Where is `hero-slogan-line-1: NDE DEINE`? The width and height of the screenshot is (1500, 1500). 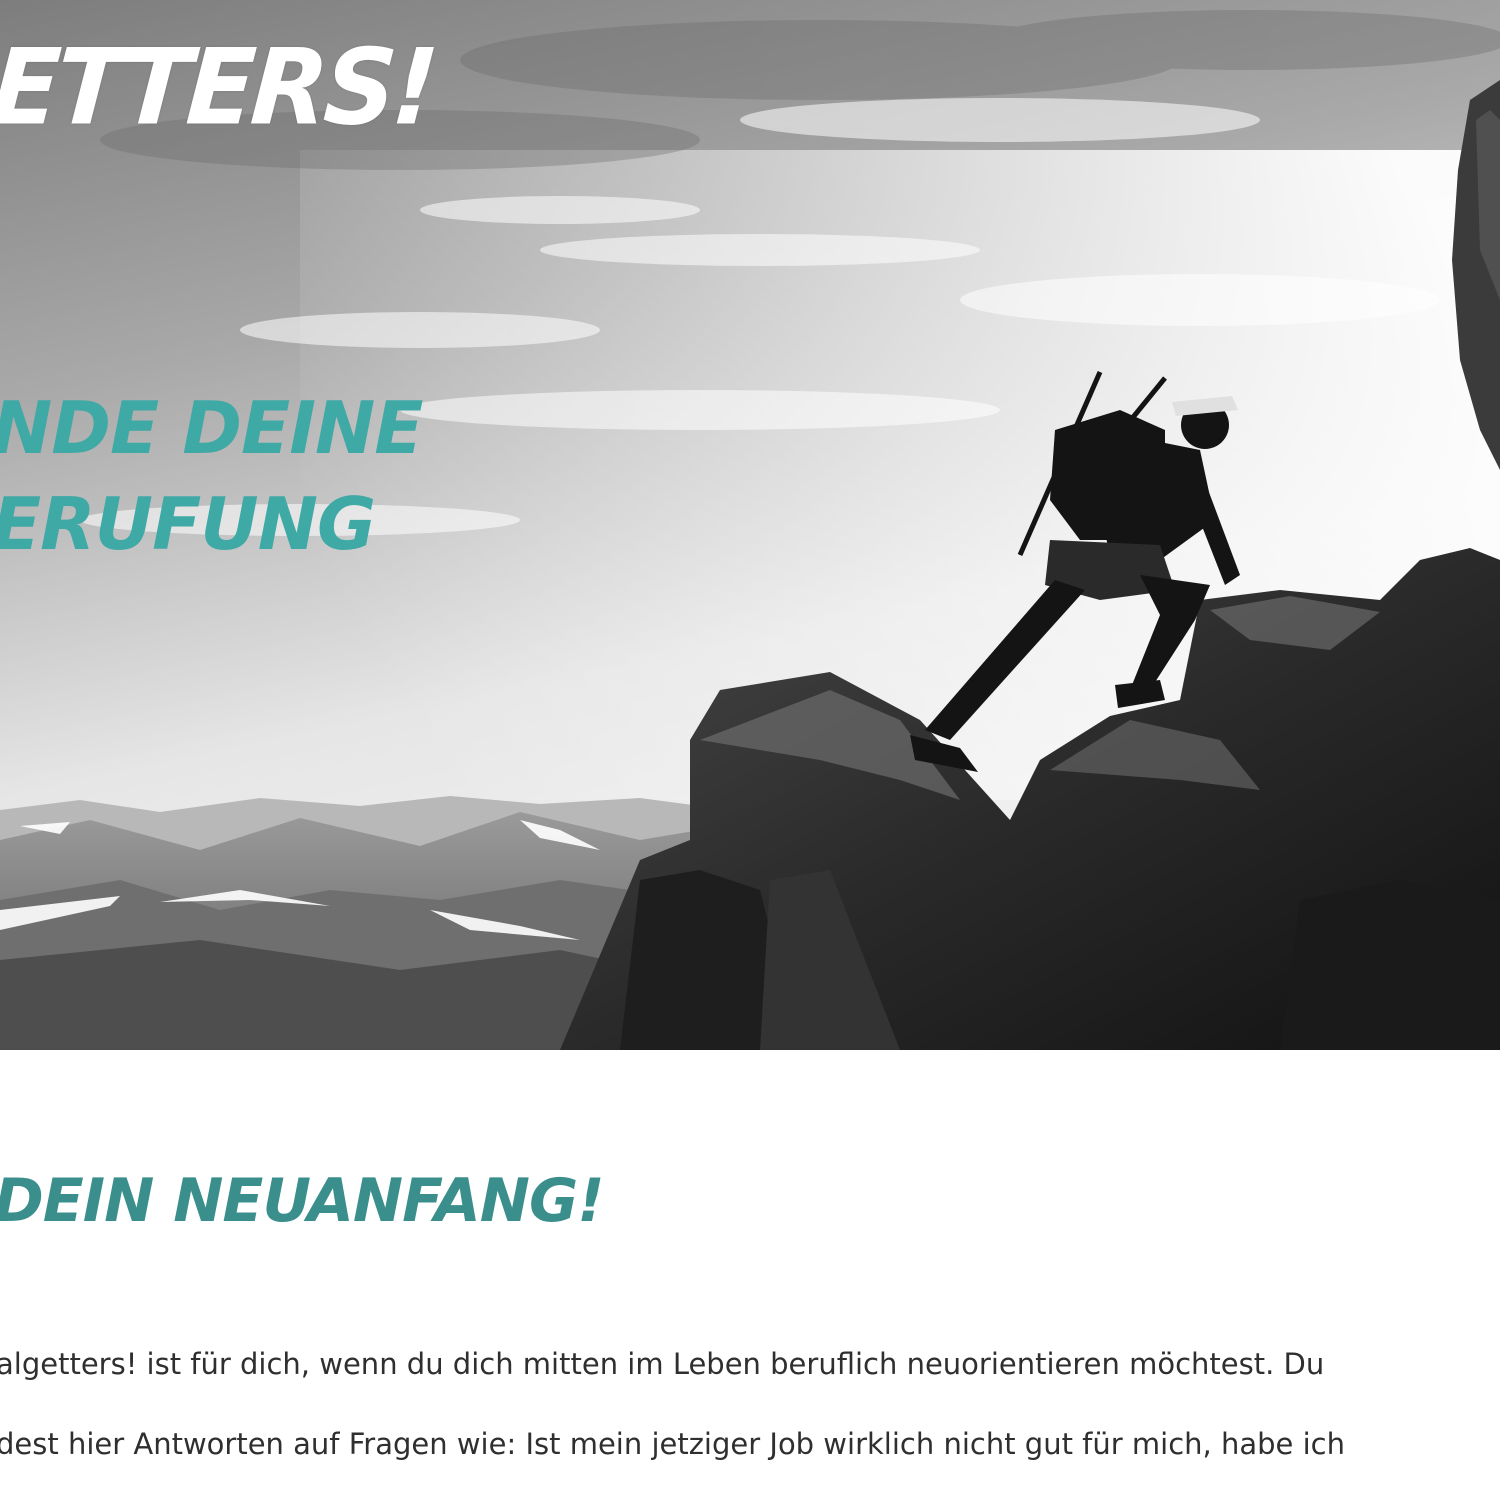
hero-slogan-line-1: NDE DEINE is located at coordinates (211, 428).